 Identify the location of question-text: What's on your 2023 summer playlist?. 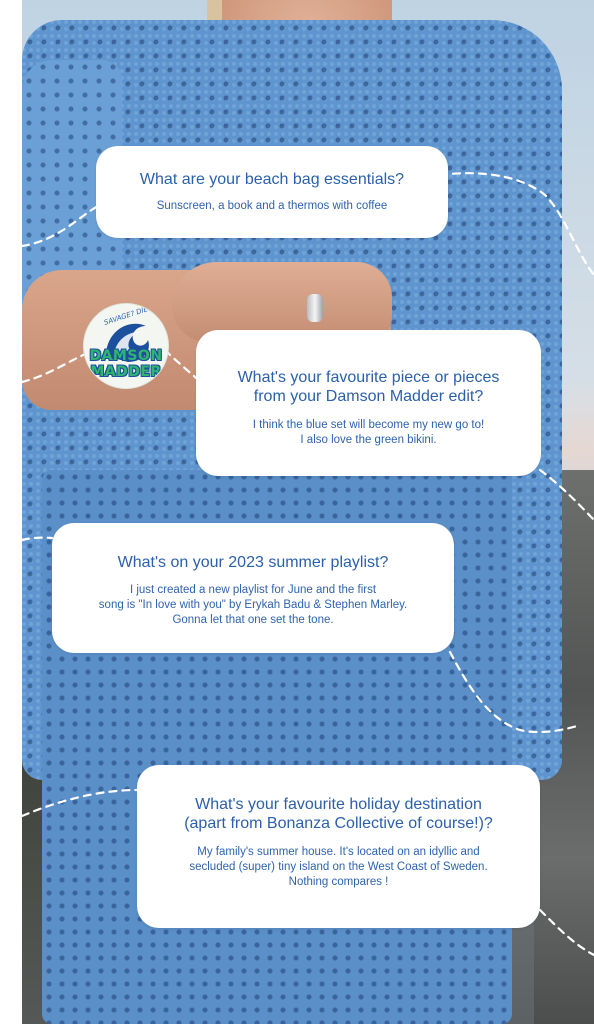
(253, 562).